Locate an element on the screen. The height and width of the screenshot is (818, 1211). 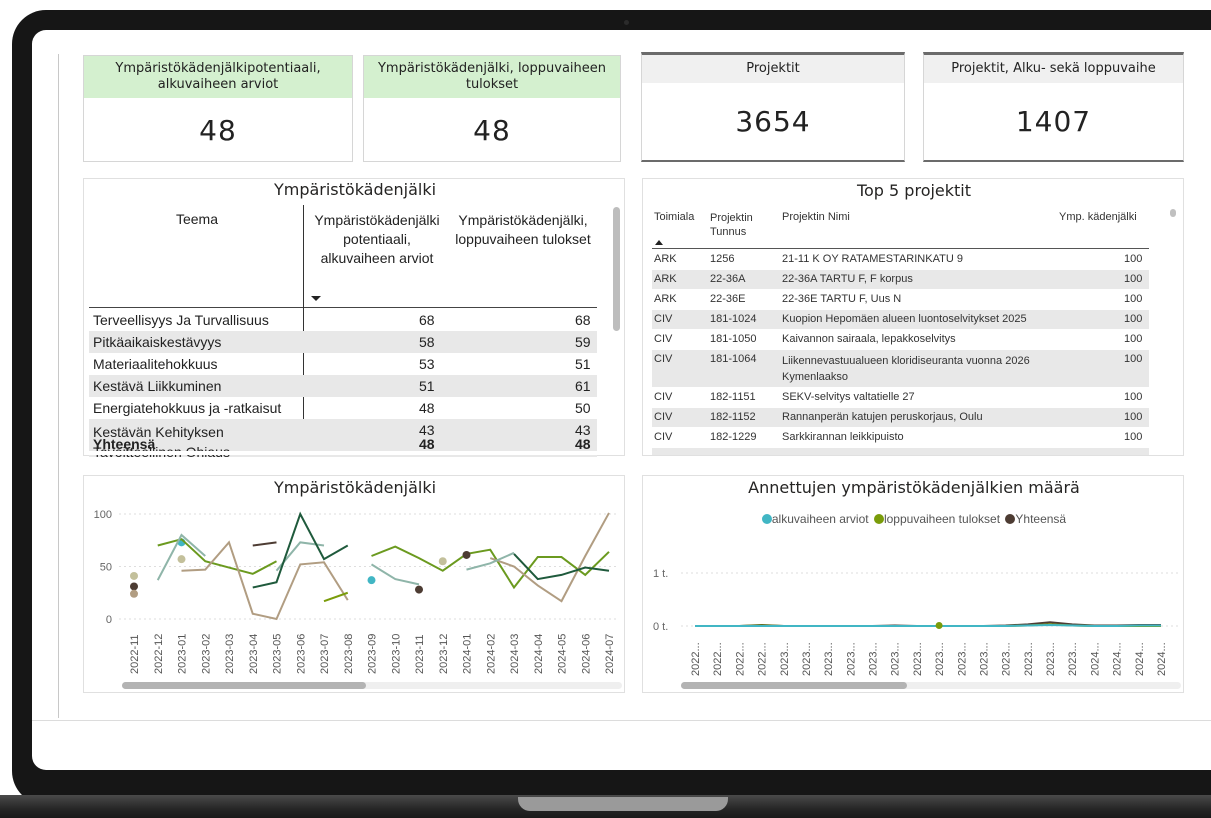
row-value-a: 58 is located at coordinates (427, 342).